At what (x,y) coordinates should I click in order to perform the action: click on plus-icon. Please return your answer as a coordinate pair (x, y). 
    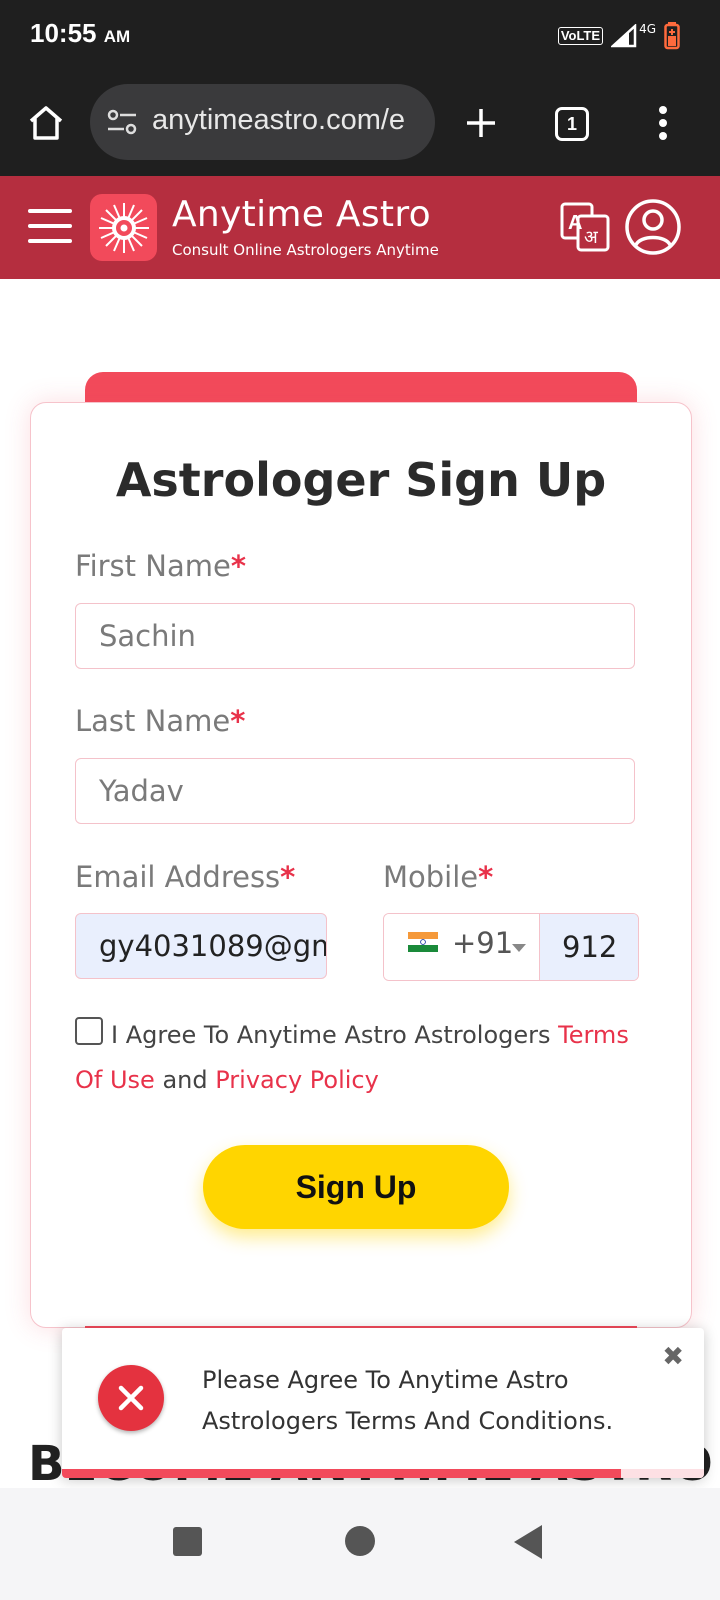
    Looking at the image, I should click on (481, 123).